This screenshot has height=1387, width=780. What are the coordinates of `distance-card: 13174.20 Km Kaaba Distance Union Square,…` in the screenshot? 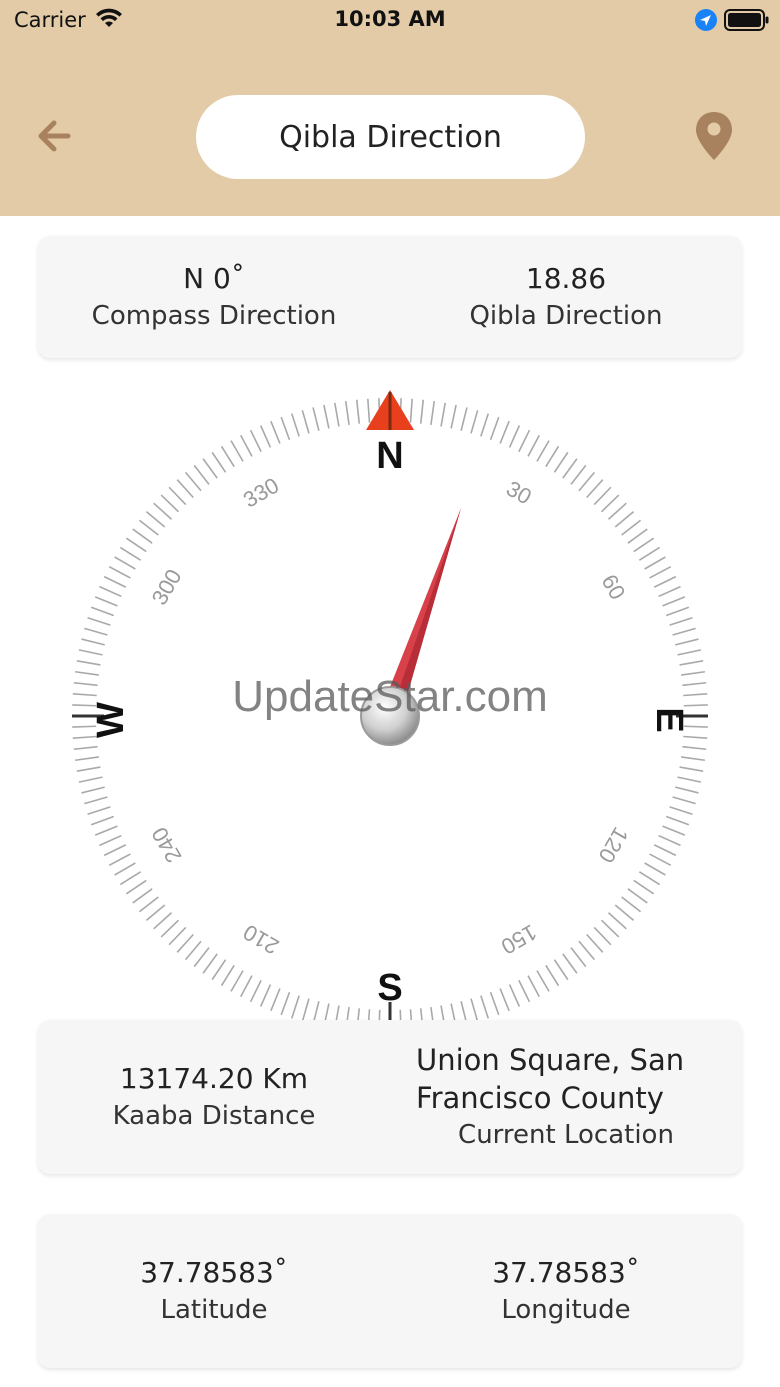 It's located at (390, 1097).